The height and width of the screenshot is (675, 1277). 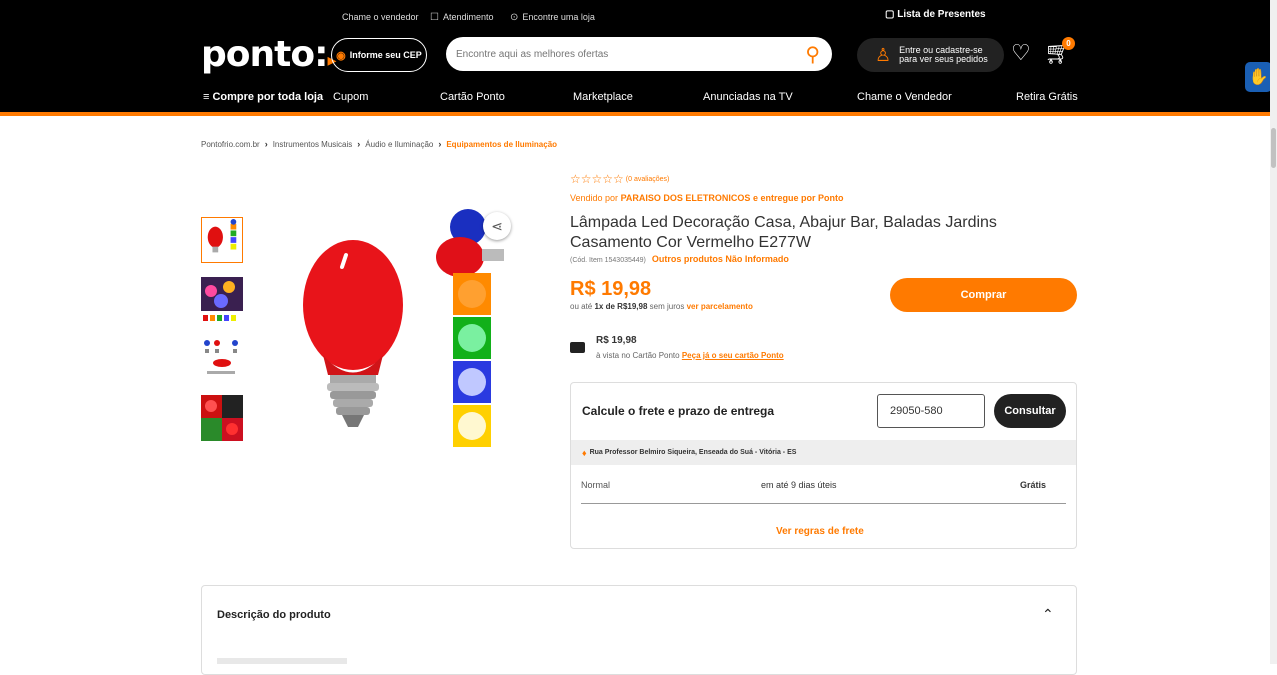 What do you see at coordinates (274, 615) in the screenshot?
I see `description-title: Descrição do produto` at bounding box center [274, 615].